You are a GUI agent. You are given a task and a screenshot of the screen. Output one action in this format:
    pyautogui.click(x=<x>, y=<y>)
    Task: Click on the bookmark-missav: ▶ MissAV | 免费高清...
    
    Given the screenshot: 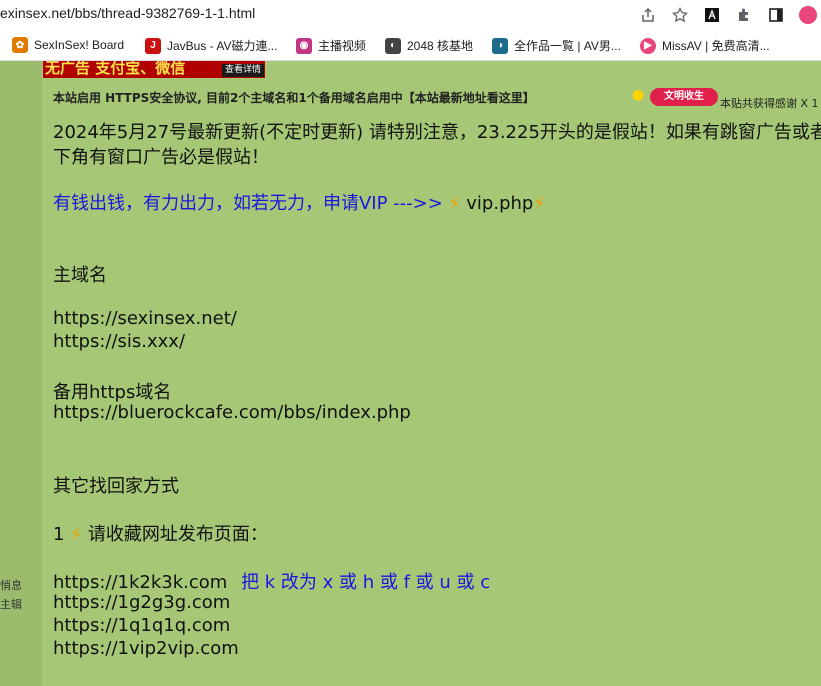 What is the action you would take?
    pyautogui.click(x=705, y=45)
    